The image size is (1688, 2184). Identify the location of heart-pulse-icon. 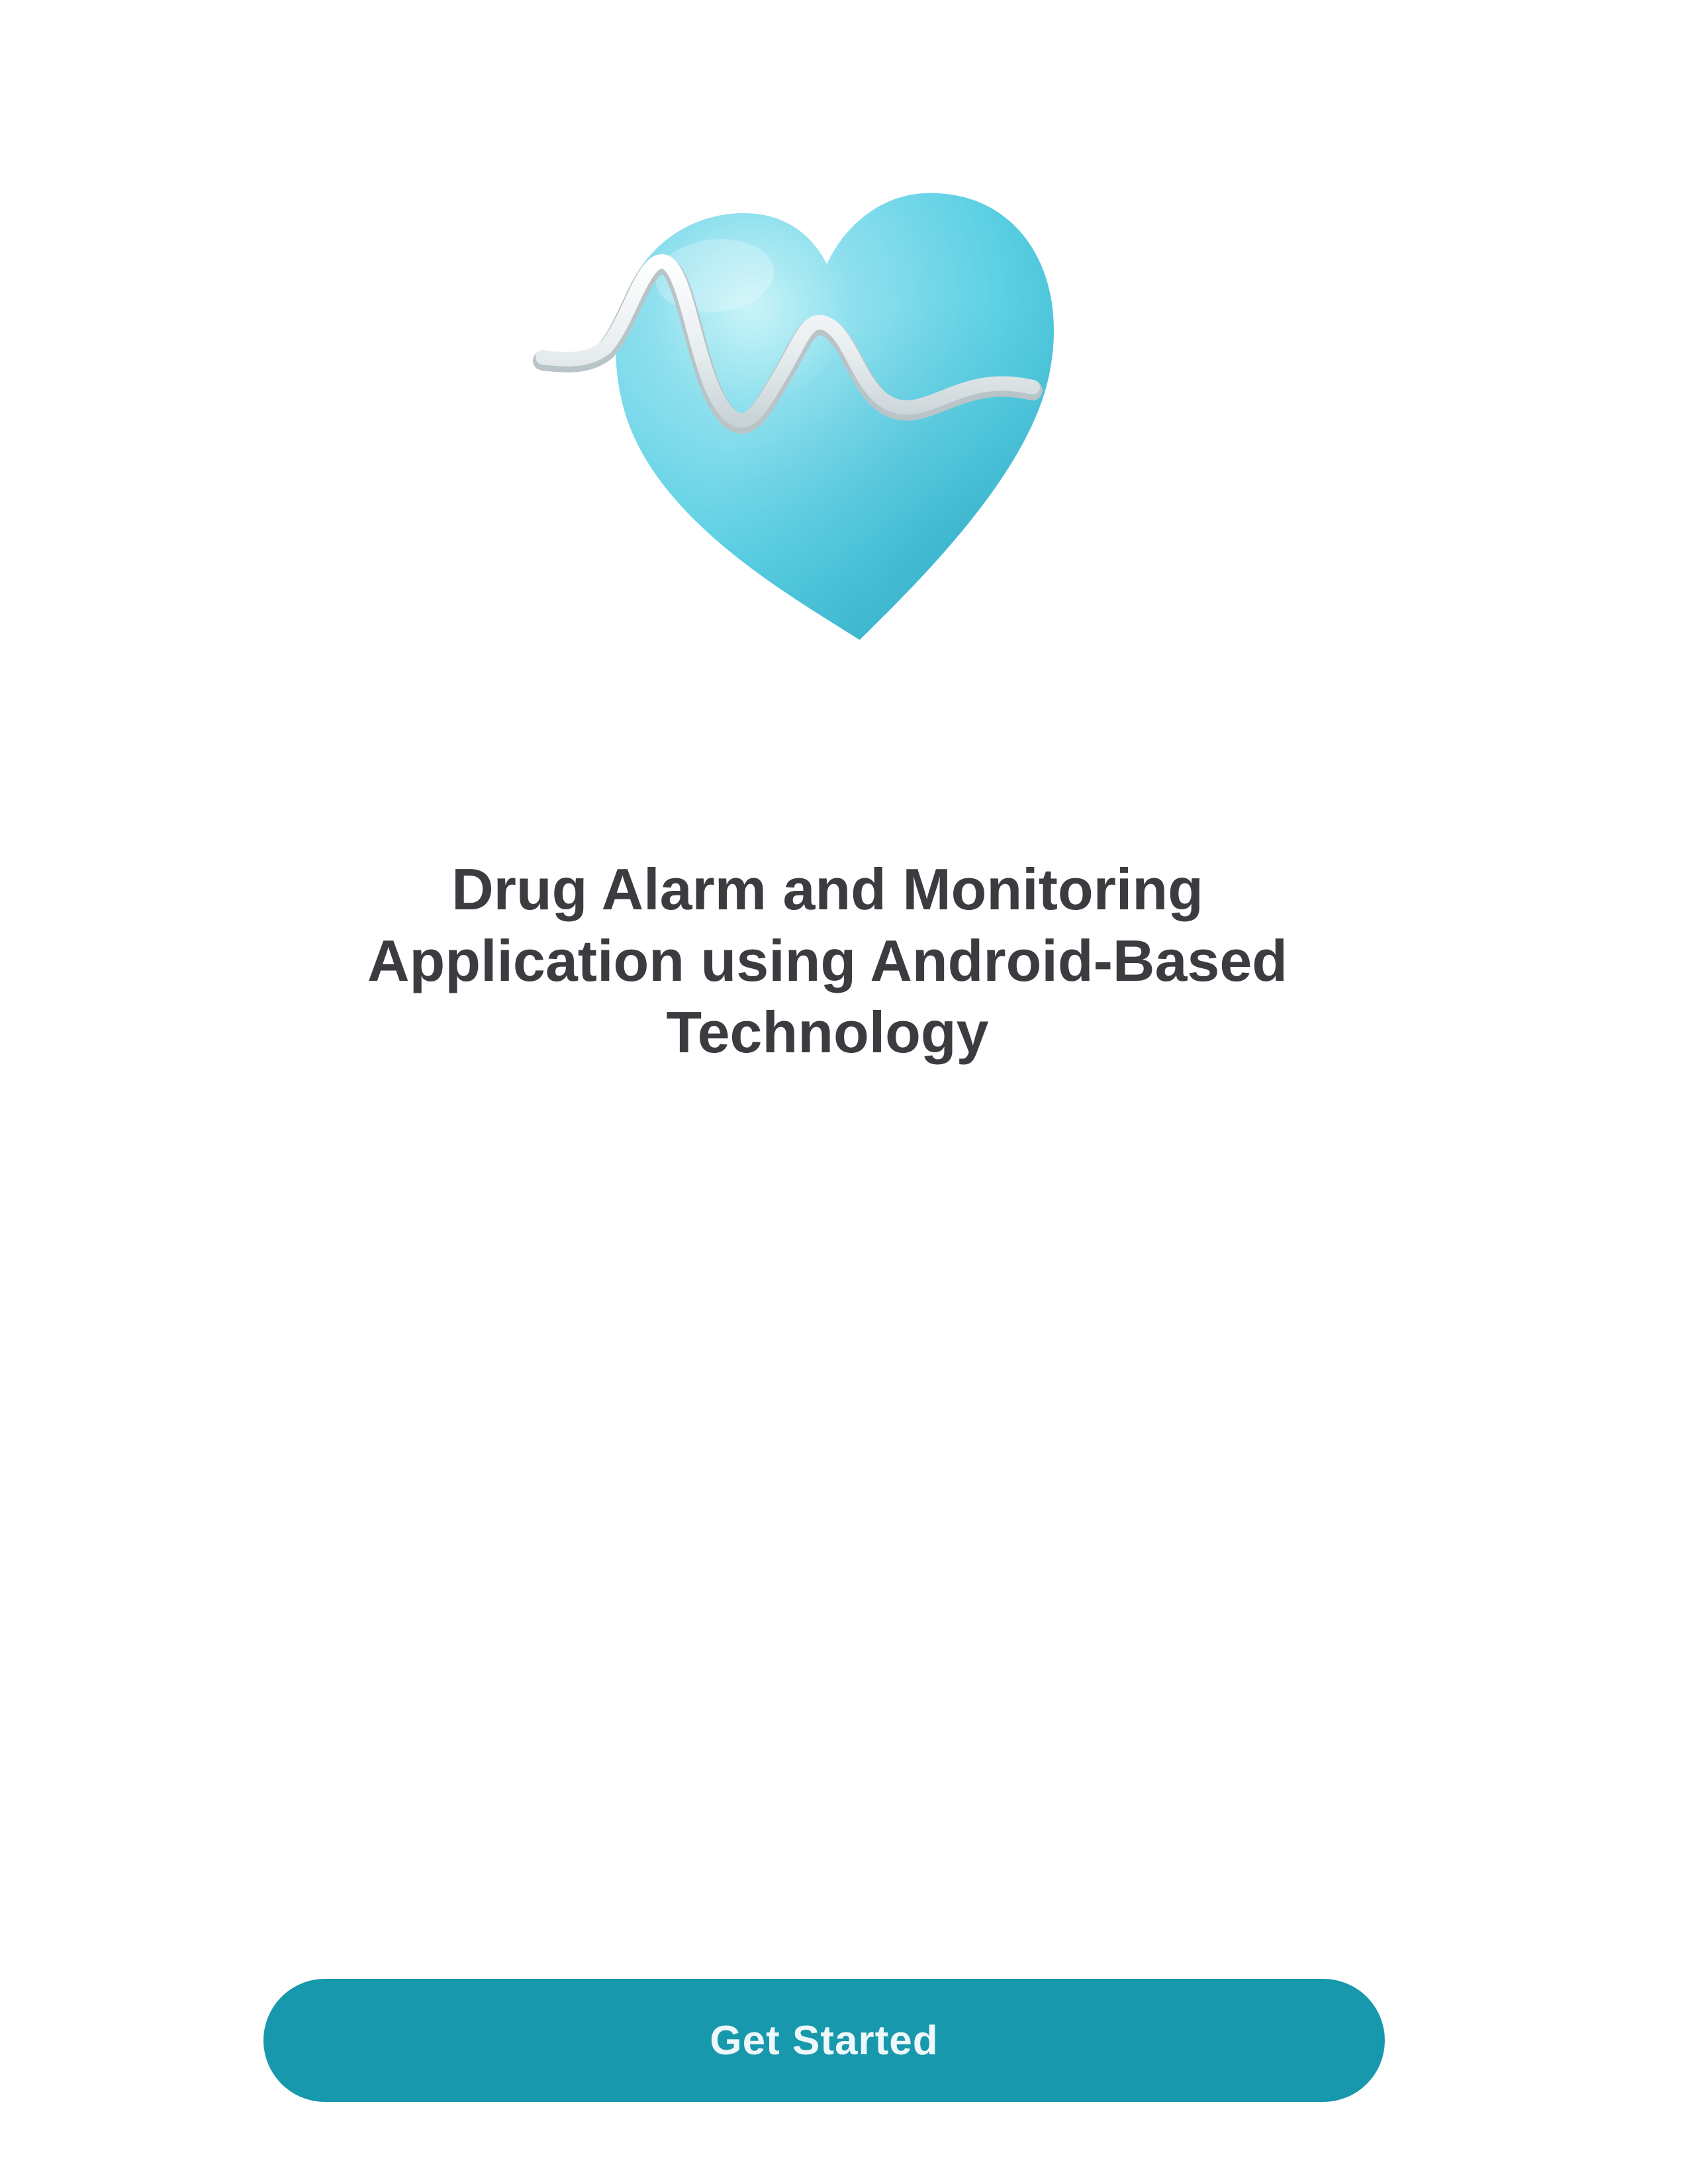
(827, 397).